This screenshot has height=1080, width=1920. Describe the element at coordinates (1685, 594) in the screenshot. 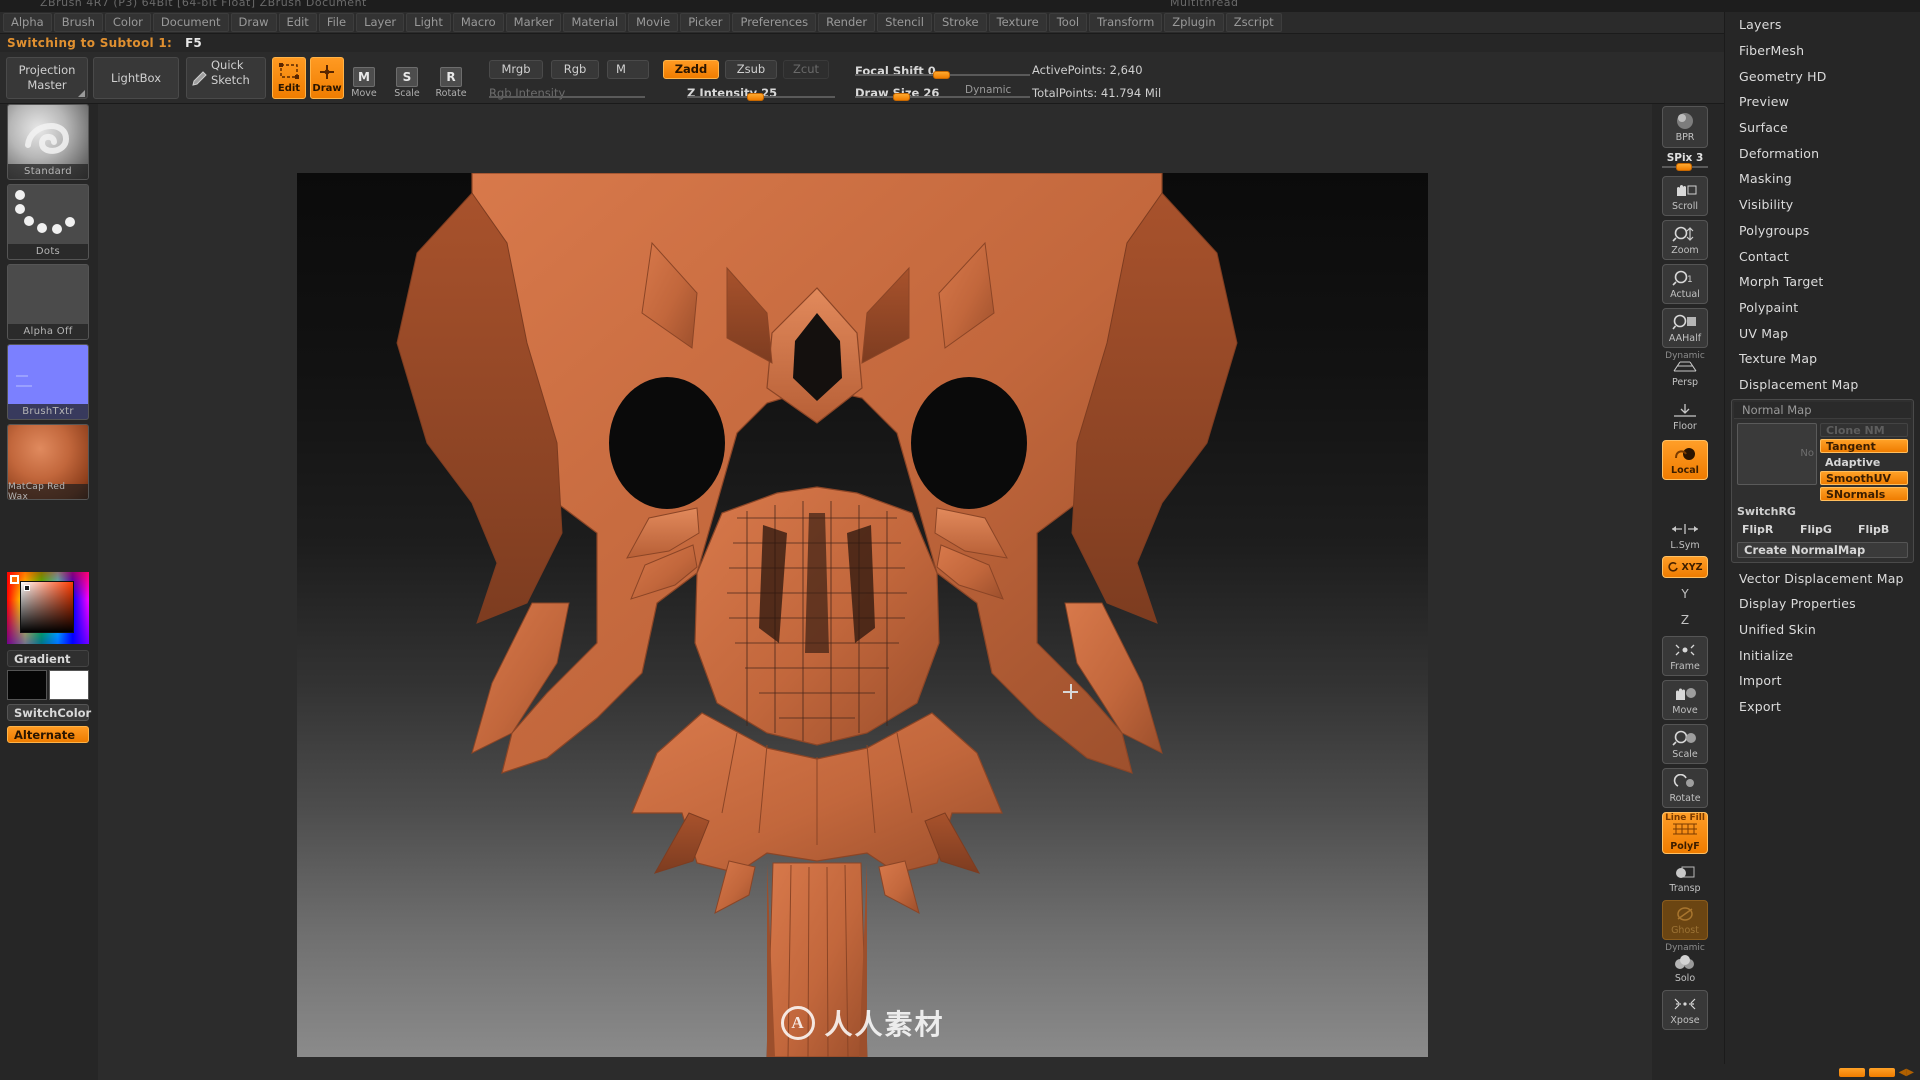

I see `y-axis-button: Y` at that location.